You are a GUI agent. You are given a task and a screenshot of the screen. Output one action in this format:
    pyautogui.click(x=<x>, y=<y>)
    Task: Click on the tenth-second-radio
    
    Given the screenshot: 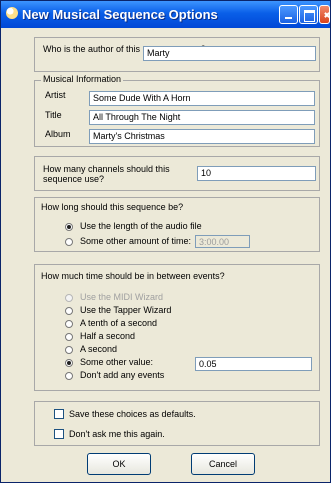 What is the action you would take?
    pyautogui.click(x=69, y=324)
    